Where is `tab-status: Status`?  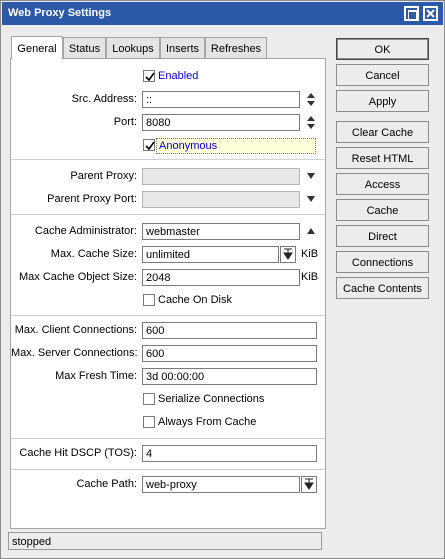
tab-status: Status is located at coordinates (84, 48).